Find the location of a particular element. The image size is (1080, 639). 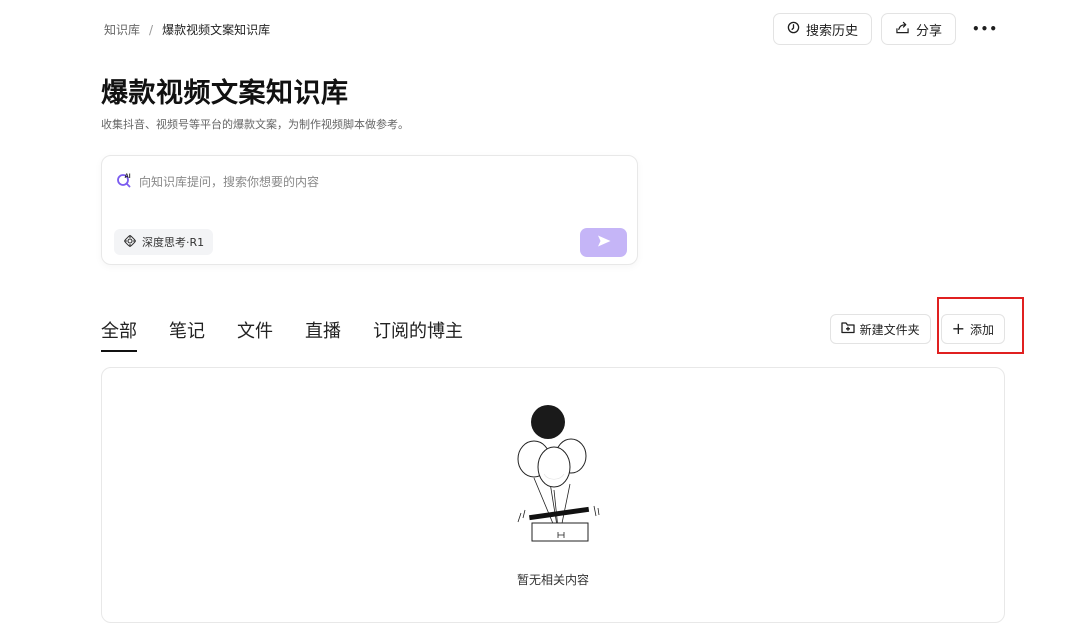

tab-files: 文件 is located at coordinates (255, 334).